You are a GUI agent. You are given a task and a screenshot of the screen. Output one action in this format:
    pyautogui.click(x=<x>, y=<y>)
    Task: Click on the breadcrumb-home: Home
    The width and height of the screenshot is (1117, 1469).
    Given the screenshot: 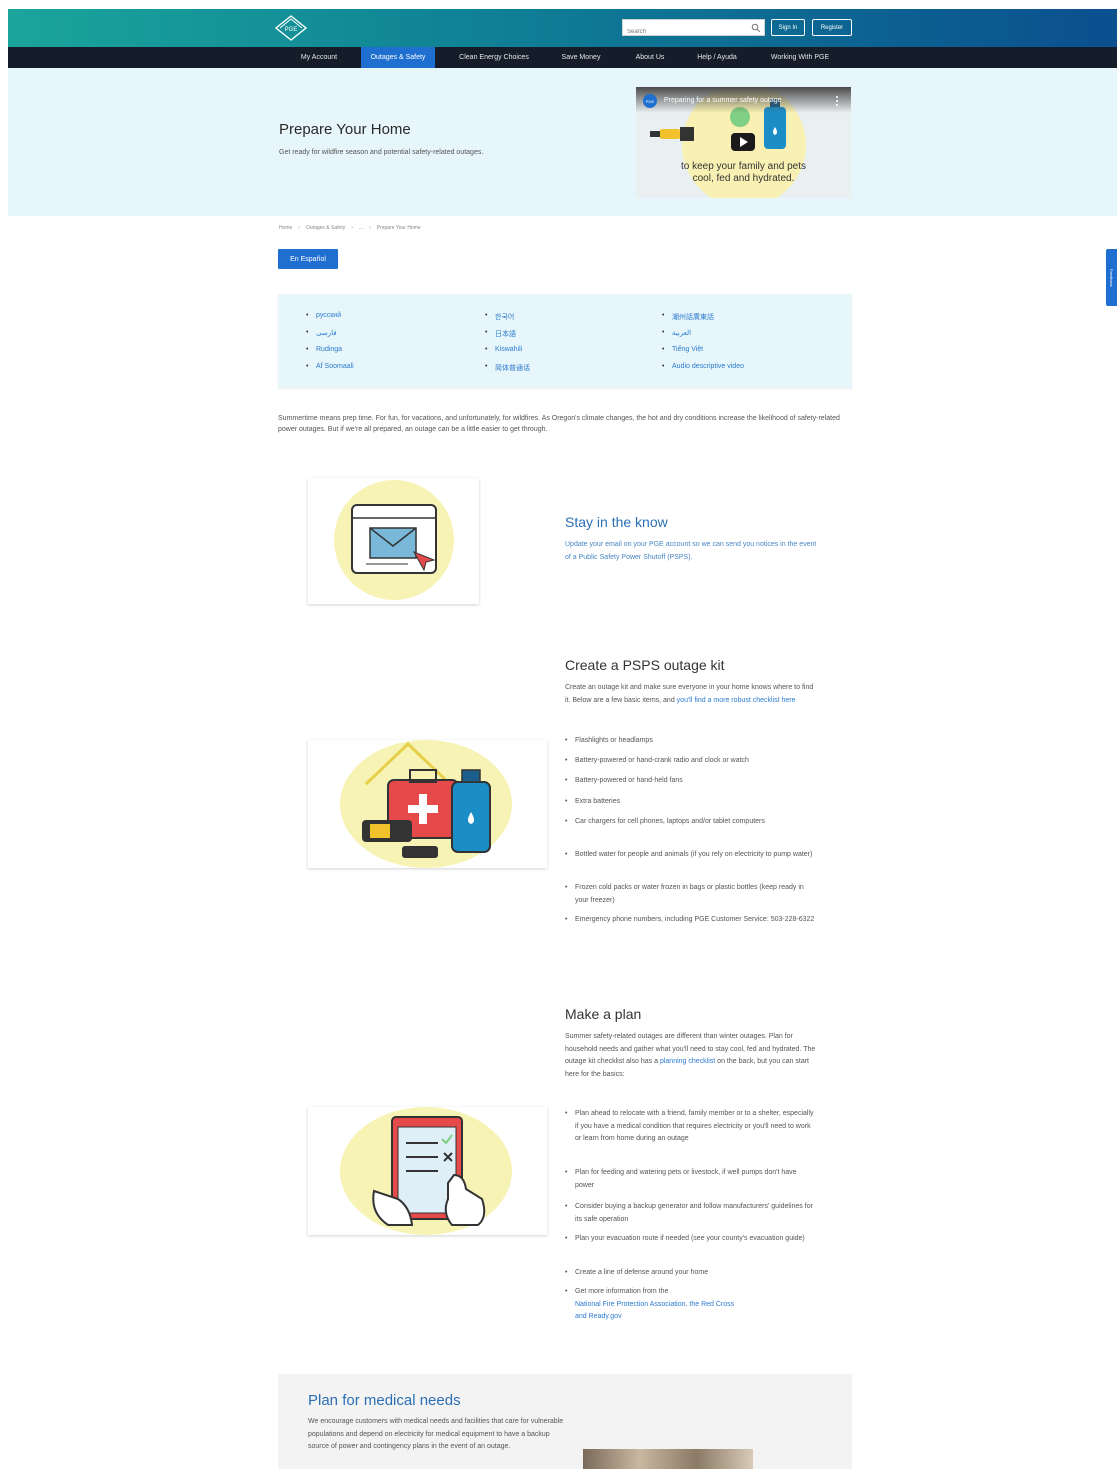 What is the action you would take?
    pyautogui.click(x=285, y=228)
    